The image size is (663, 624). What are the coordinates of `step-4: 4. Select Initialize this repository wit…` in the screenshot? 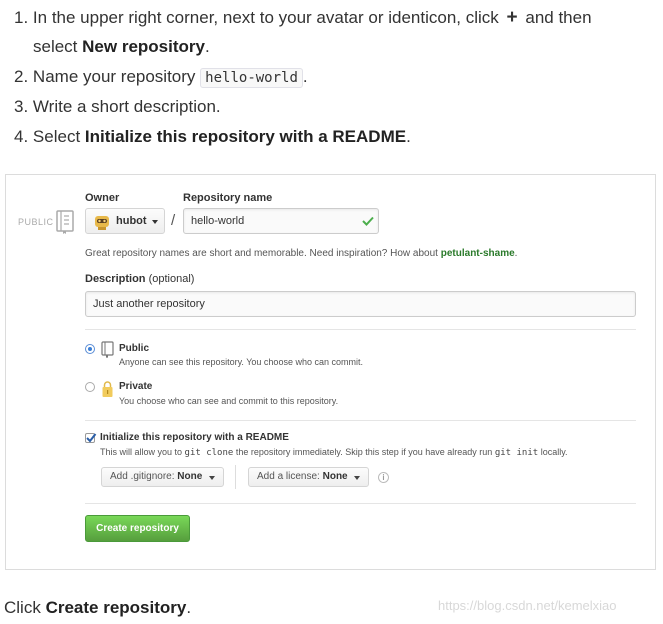 It's located at (212, 137).